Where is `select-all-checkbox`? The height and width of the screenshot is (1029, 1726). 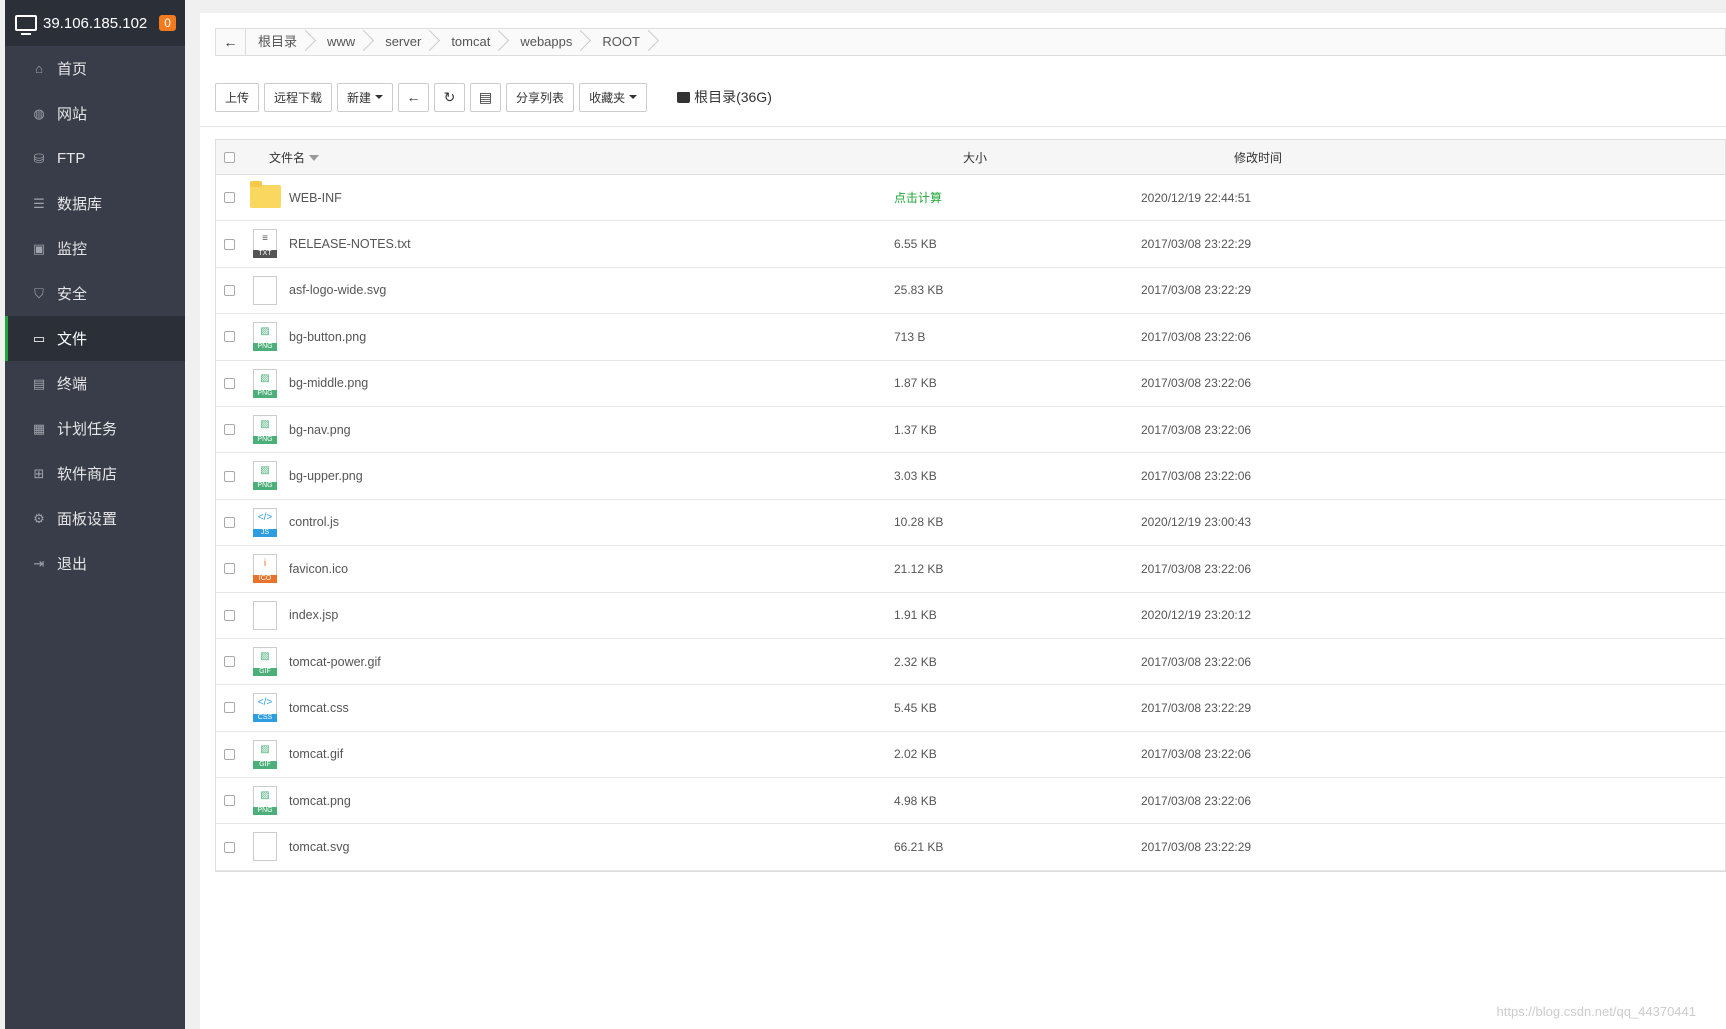
select-all-checkbox is located at coordinates (229, 157).